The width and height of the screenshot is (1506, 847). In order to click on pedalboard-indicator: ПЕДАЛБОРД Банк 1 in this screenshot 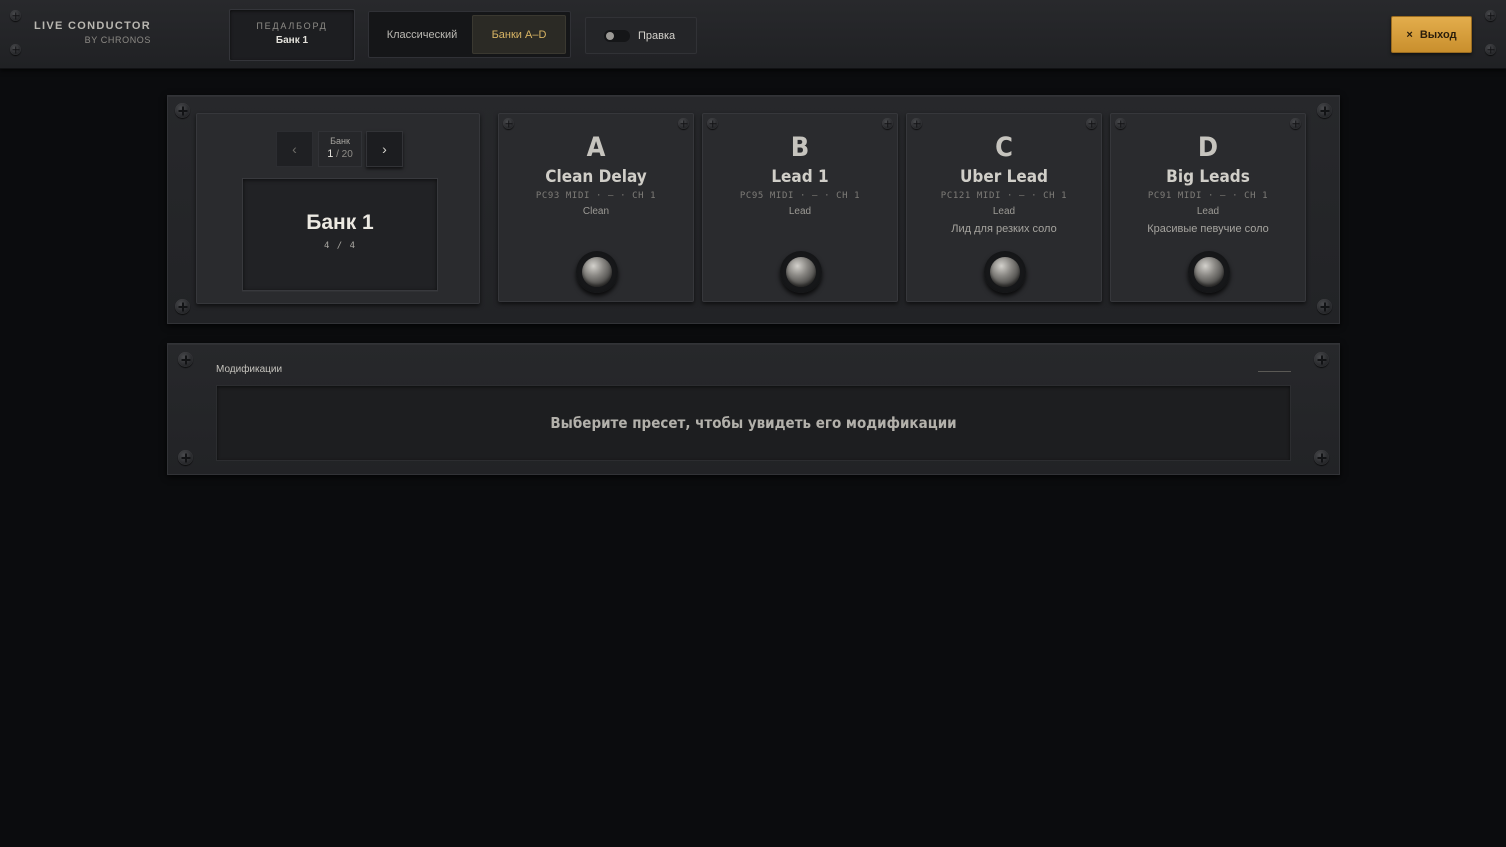, I will do `click(292, 35)`.